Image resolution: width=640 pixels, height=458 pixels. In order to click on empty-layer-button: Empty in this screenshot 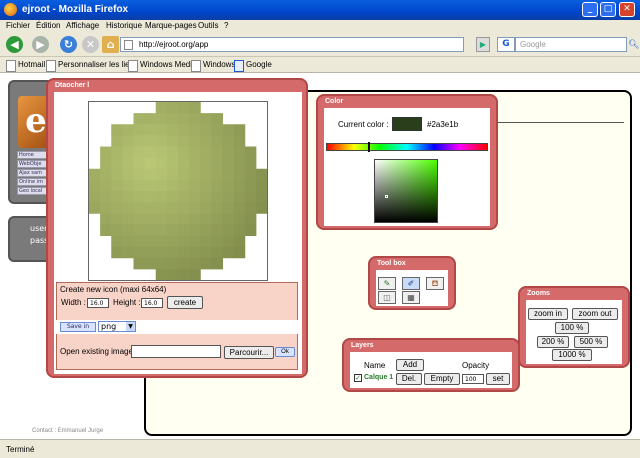, I will do `click(442, 379)`.